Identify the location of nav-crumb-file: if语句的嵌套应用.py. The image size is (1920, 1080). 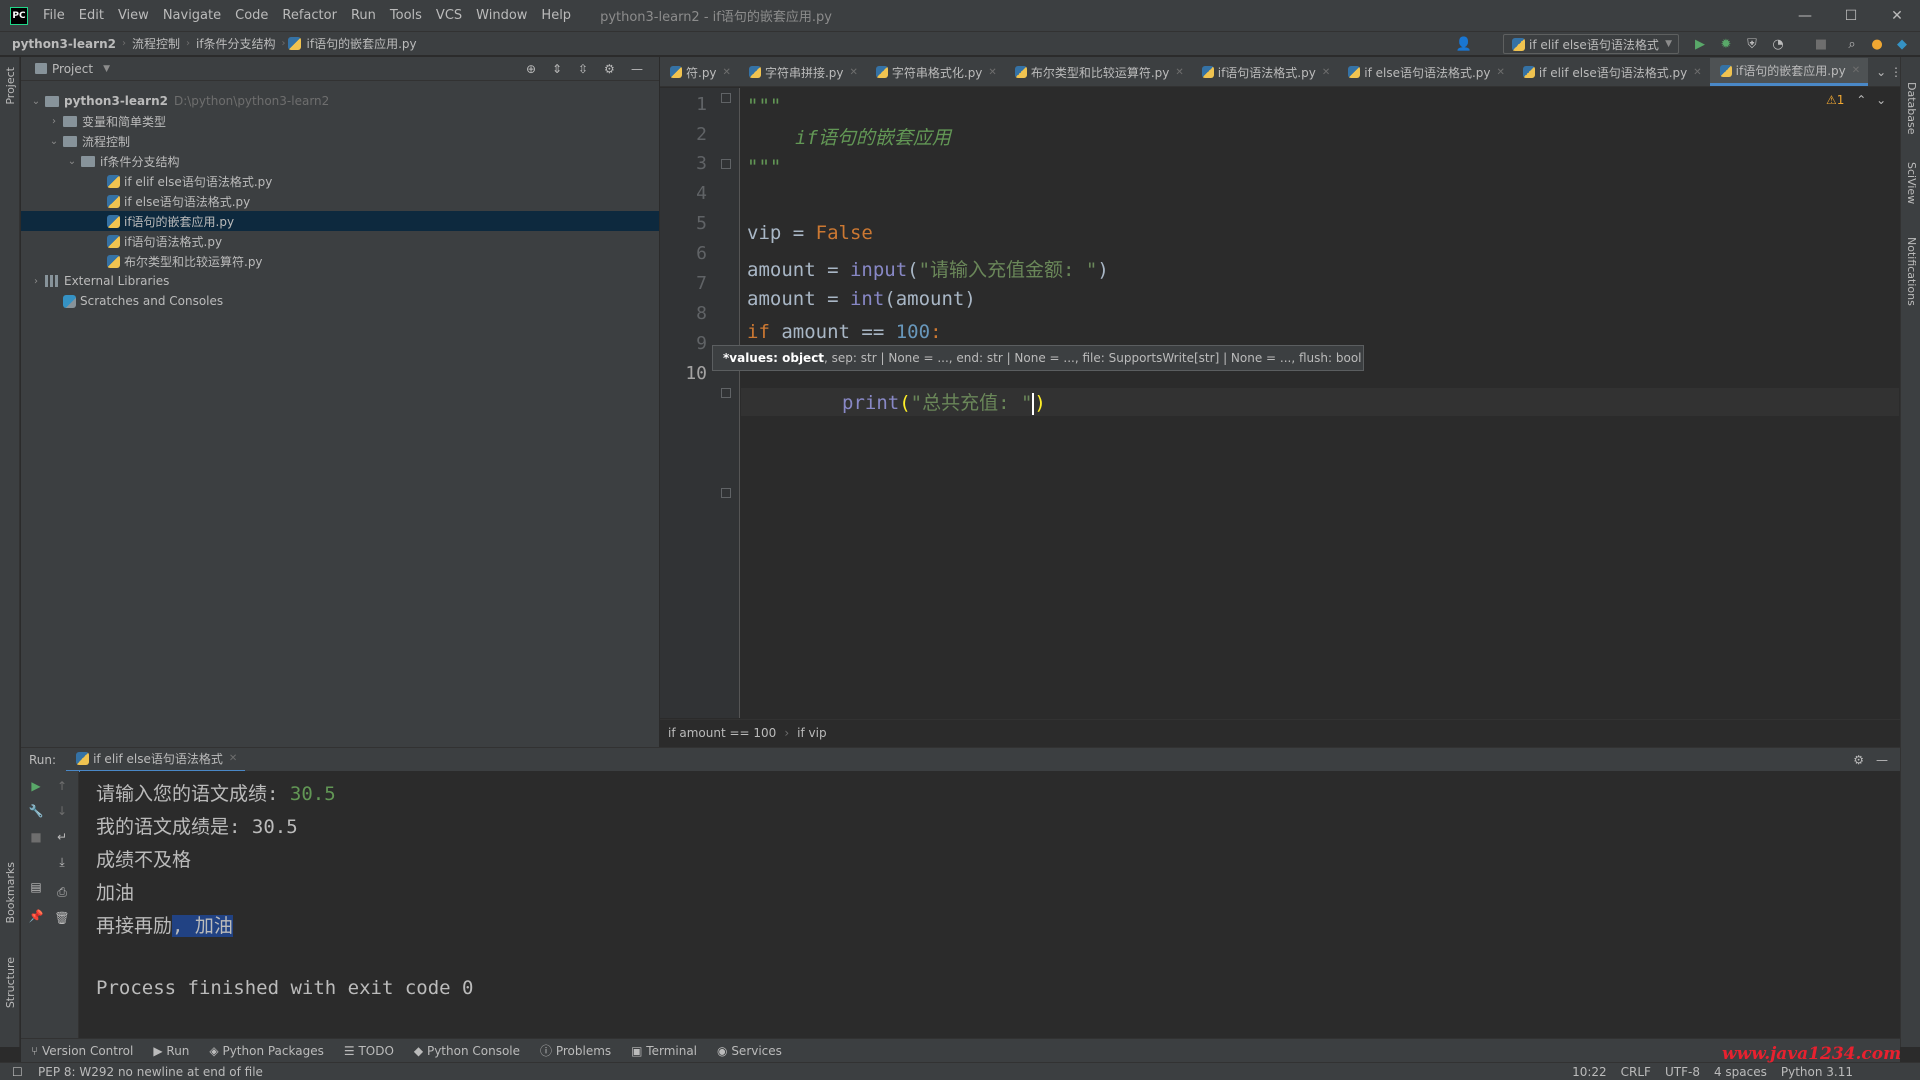
(364, 43).